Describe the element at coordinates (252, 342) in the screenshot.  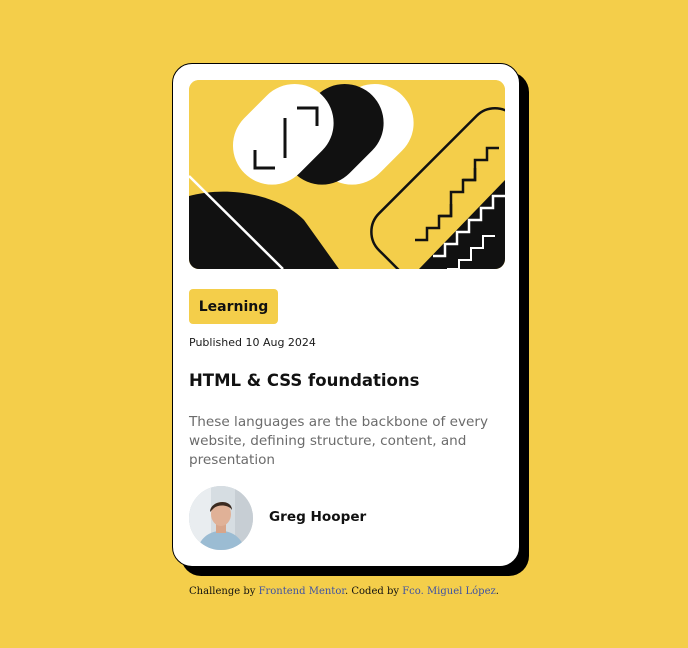
I see `published-date: Published 10 Aug 2024` at that location.